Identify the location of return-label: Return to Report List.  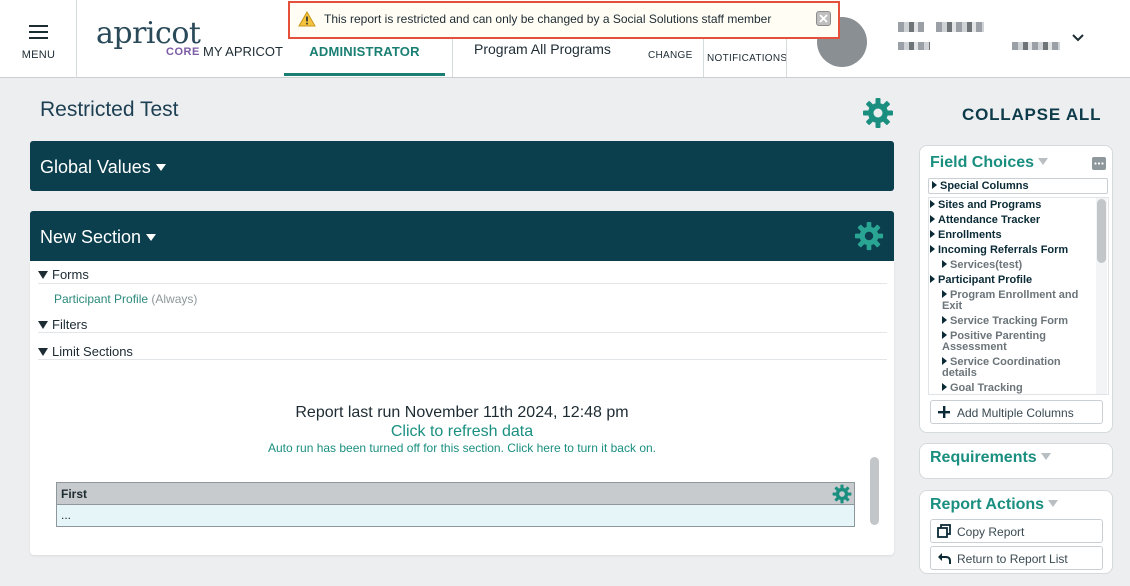
(1012, 559).